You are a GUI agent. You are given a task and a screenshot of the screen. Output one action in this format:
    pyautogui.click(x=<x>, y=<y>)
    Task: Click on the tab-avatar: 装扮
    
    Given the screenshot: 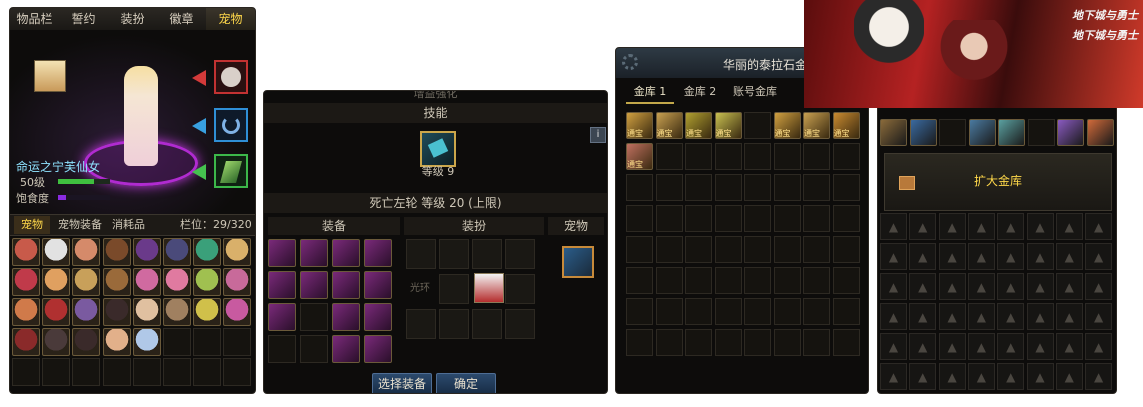 What is the action you would take?
    pyautogui.click(x=133, y=19)
    